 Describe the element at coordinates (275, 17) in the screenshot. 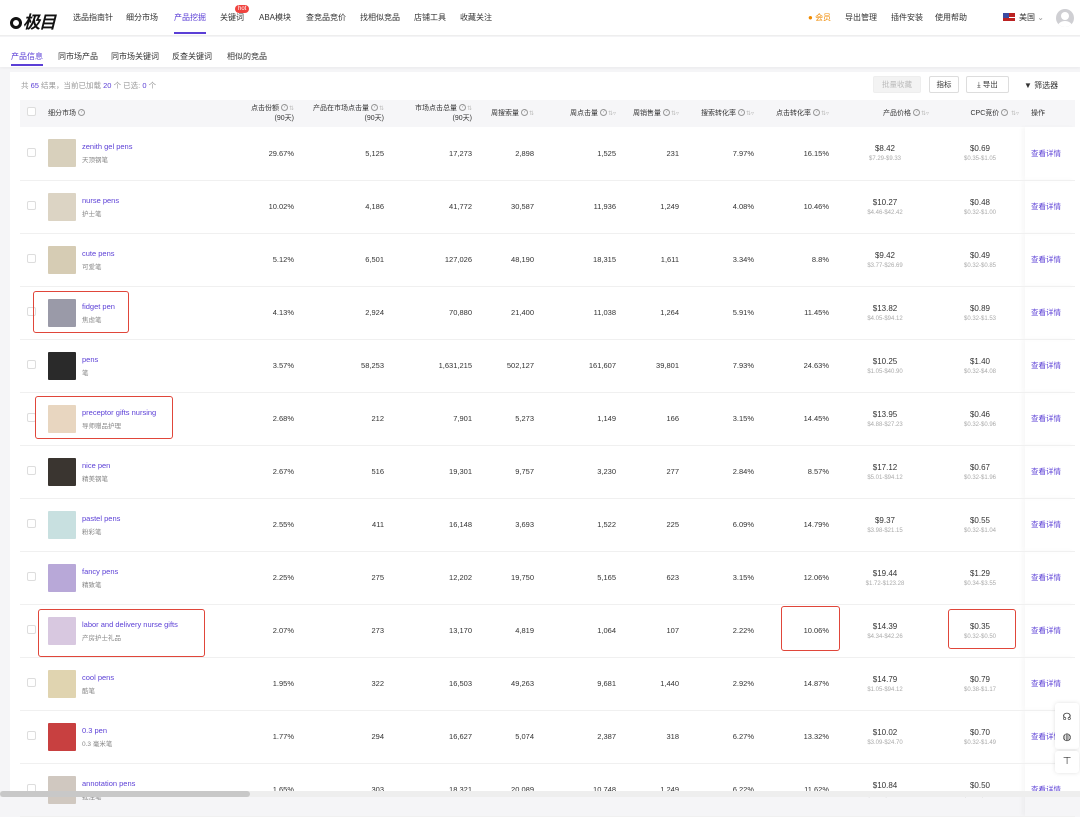

I see `nav-item-aba: ABA模块` at that location.